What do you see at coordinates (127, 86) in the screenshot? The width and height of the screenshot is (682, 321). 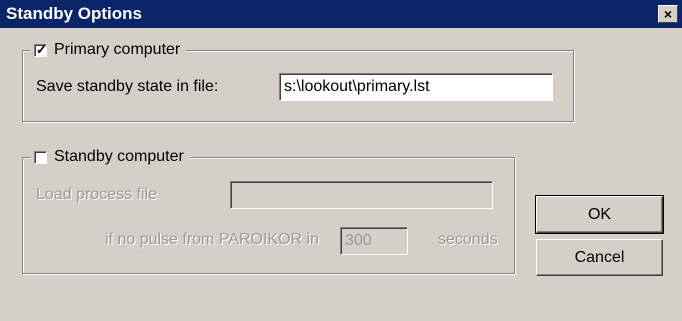 I see `save-standby-label: Save standby state in file:` at bounding box center [127, 86].